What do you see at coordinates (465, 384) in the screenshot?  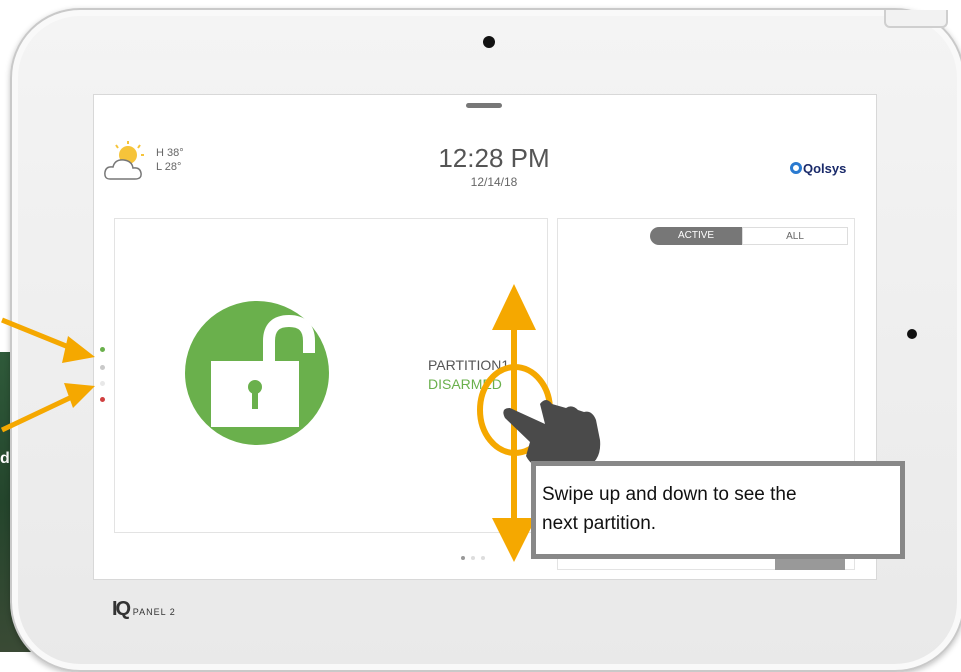 I see `partition-status: DISARMED` at bounding box center [465, 384].